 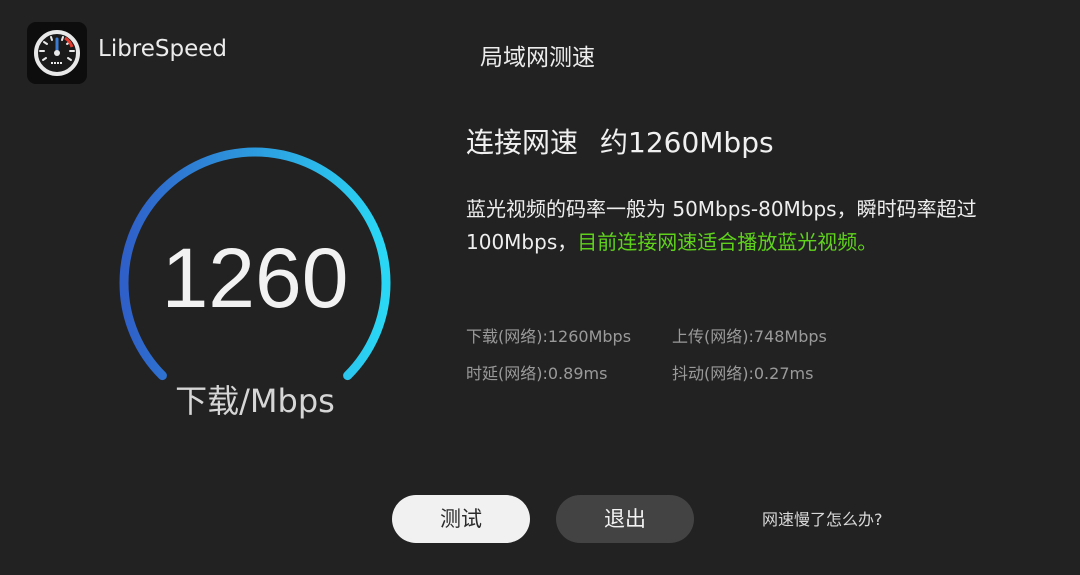 What do you see at coordinates (461, 519) in the screenshot?
I see `test-button: 测试` at bounding box center [461, 519].